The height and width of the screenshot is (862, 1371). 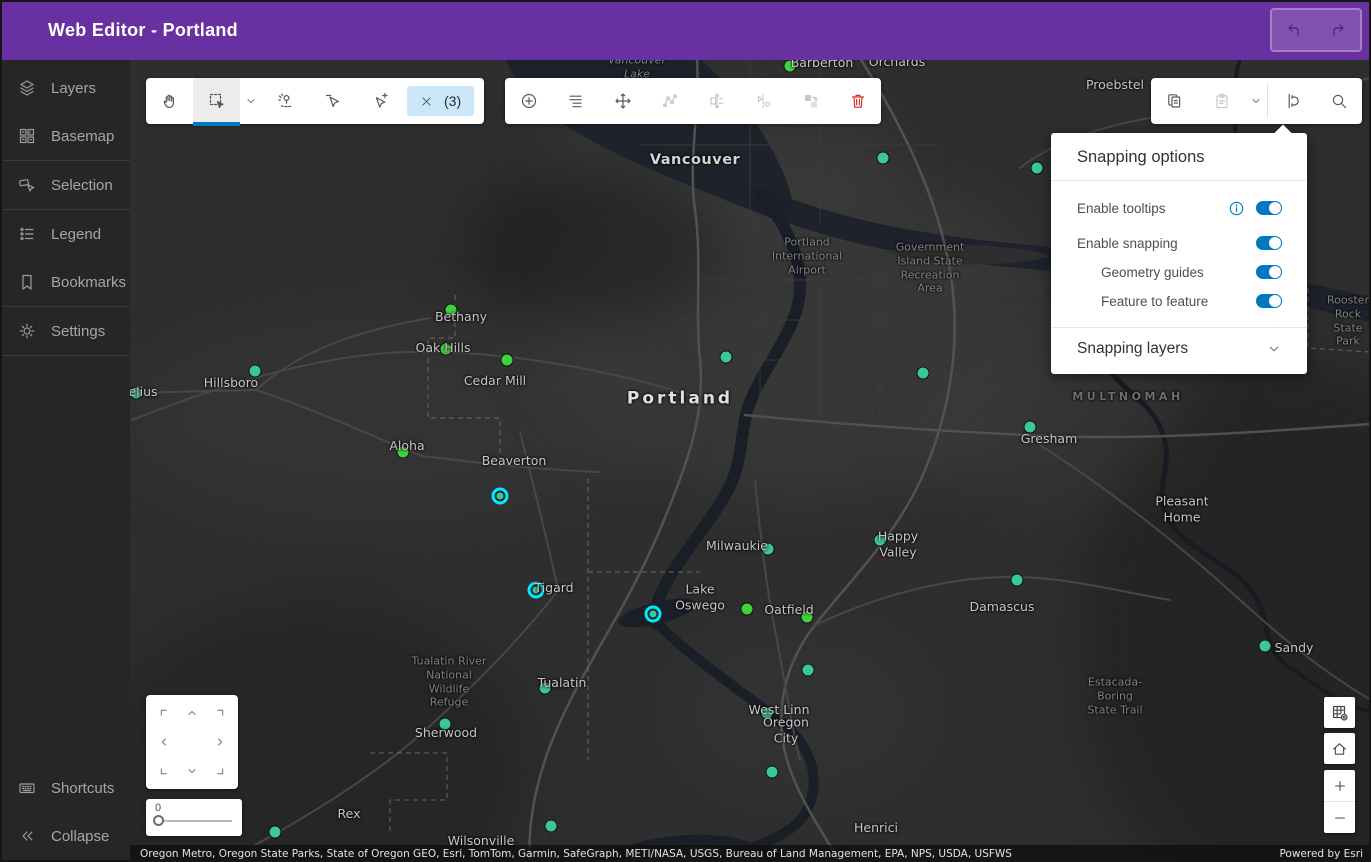 I want to click on home-button, so click(x=1339, y=748).